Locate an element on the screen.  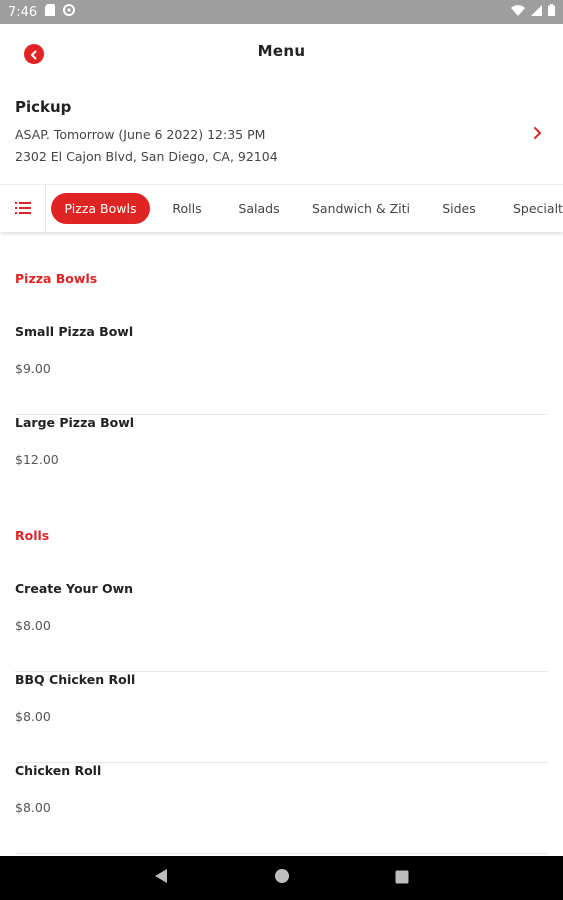
menu-item: Chicken Roll $8.00 is located at coordinates (281, 808).